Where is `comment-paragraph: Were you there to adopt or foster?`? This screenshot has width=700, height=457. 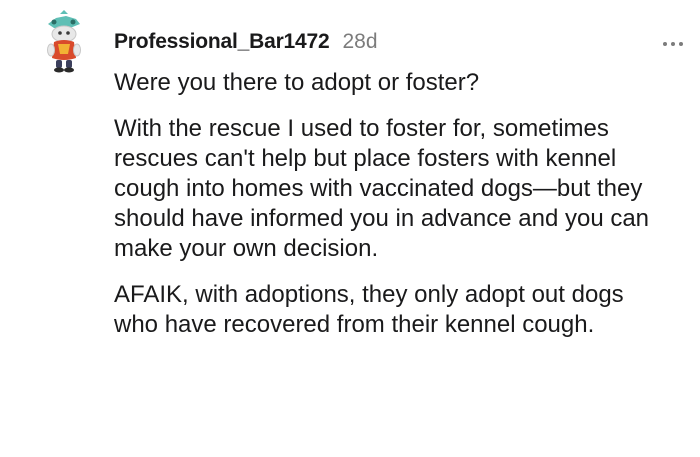 comment-paragraph: Were you there to adopt or foster? is located at coordinates (297, 82).